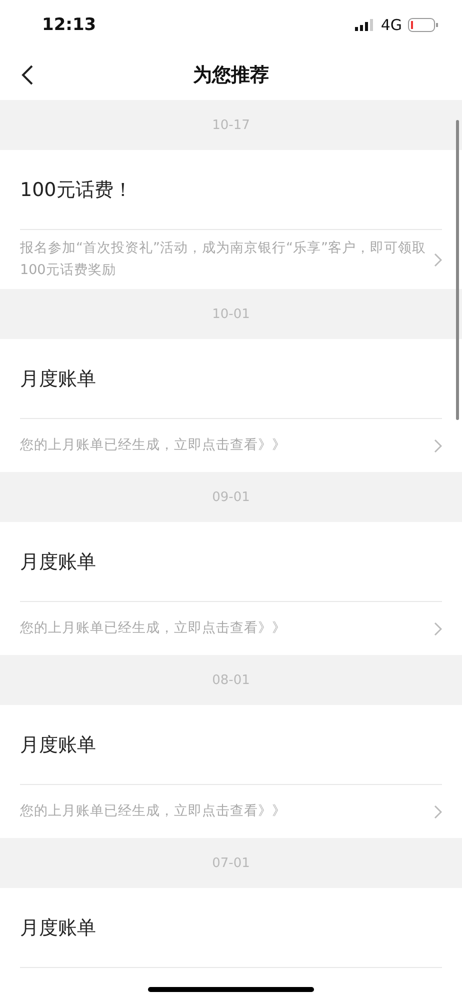 Image resolution: width=462 pixels, height=1000 pixels. What do you see at coordinates (27, 75) in the screenshot?
I see `back-icon` at bounding box center [27, 75].